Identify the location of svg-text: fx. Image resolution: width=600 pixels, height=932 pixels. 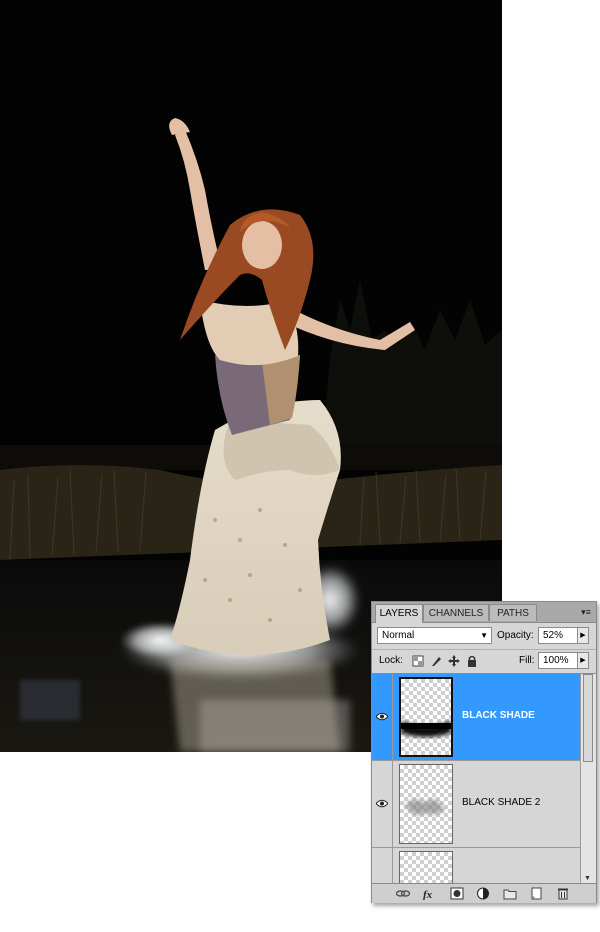
(428, 894).